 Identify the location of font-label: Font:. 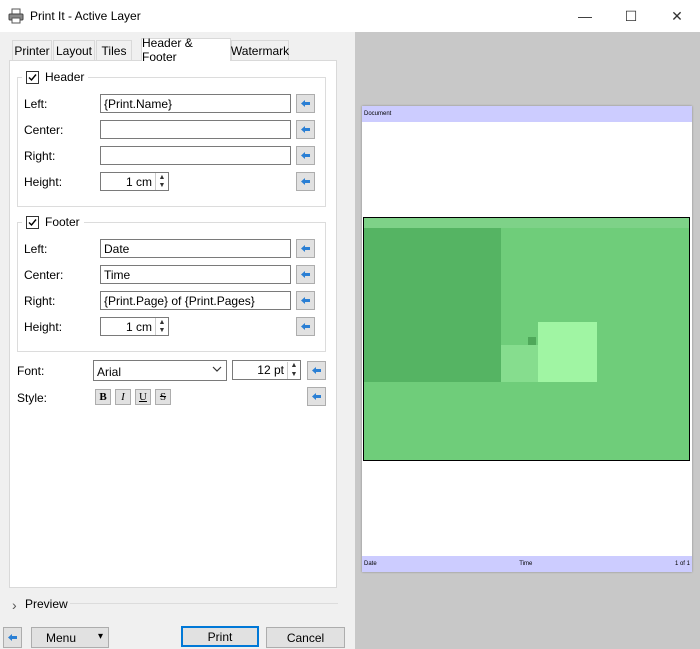
(31, 371).